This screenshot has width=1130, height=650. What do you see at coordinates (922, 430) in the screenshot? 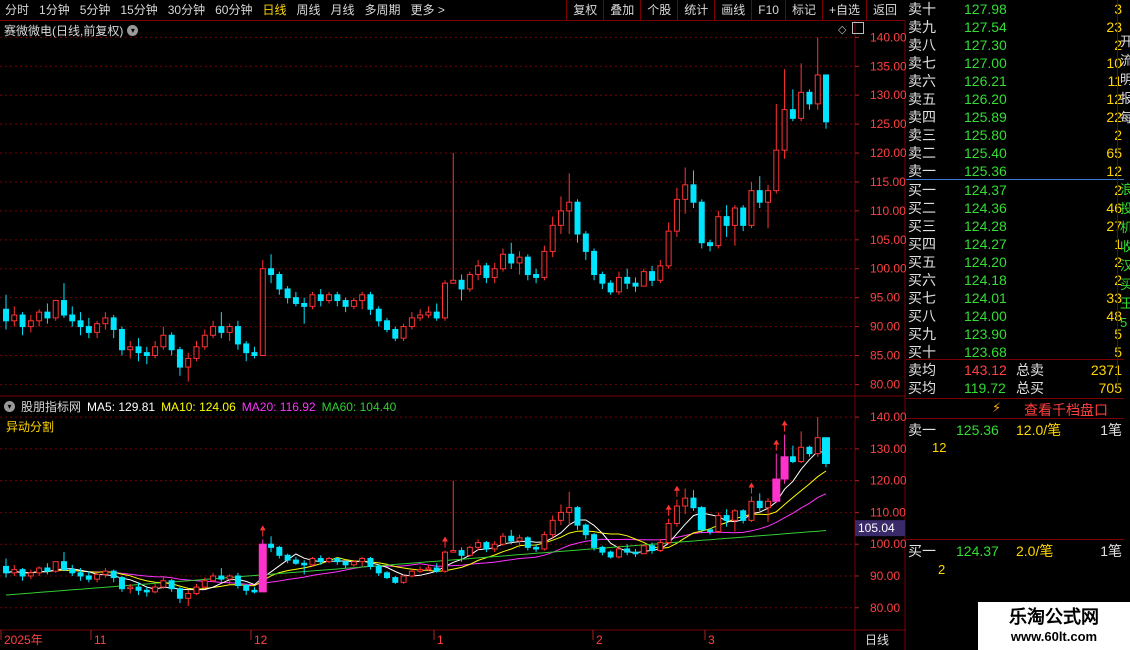
I see `queue-sell-label: 卖一` at bounding box center [922, 430].